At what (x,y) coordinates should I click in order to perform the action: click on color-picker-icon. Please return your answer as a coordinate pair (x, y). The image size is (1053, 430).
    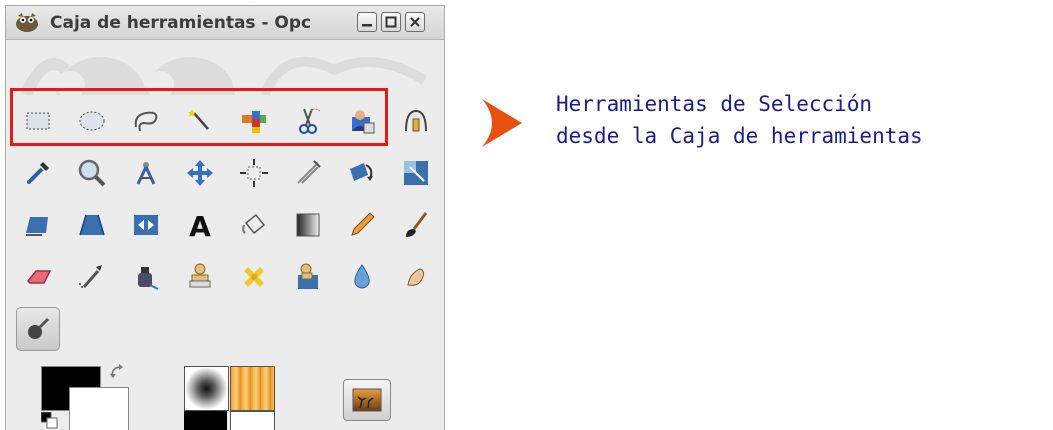
    Looking at the image, I should click on (38, 173).